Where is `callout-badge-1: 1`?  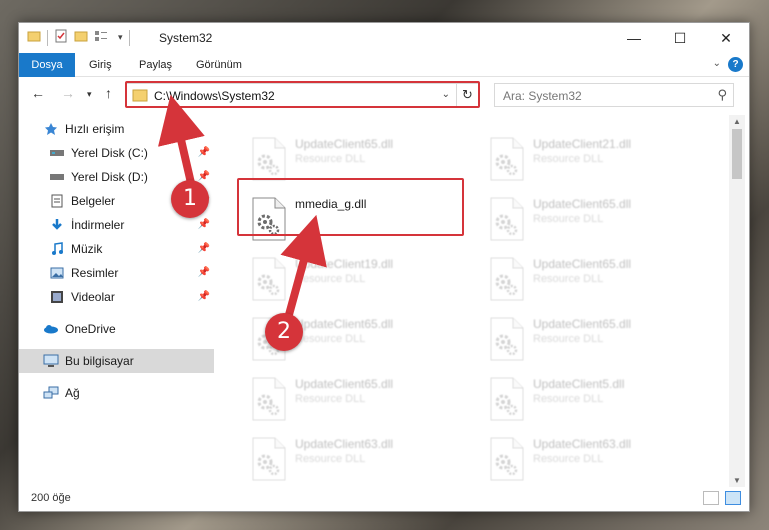 callout-badge-1: 1 is located at coordinates (190, 199).